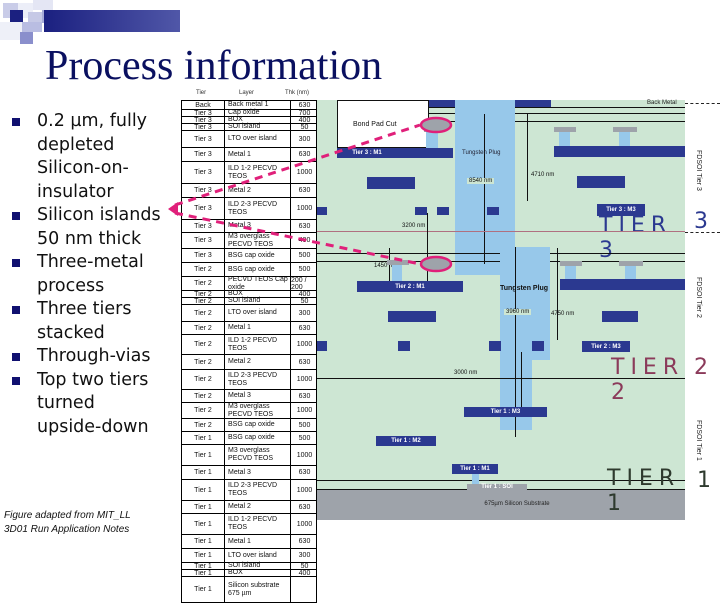  Describe the element at coordinates (249, 191) in the screenshot. I see `table-row: Tier 3 Metal 2 630` at that location.